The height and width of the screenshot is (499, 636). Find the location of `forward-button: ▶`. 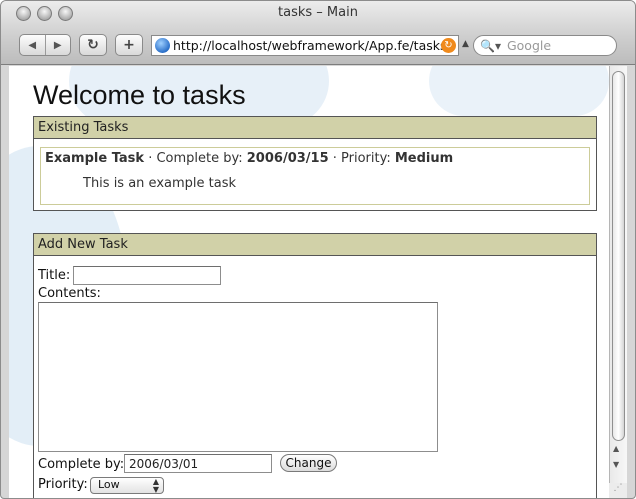

forward-button: ▶ is located at coordinates (58, 45).